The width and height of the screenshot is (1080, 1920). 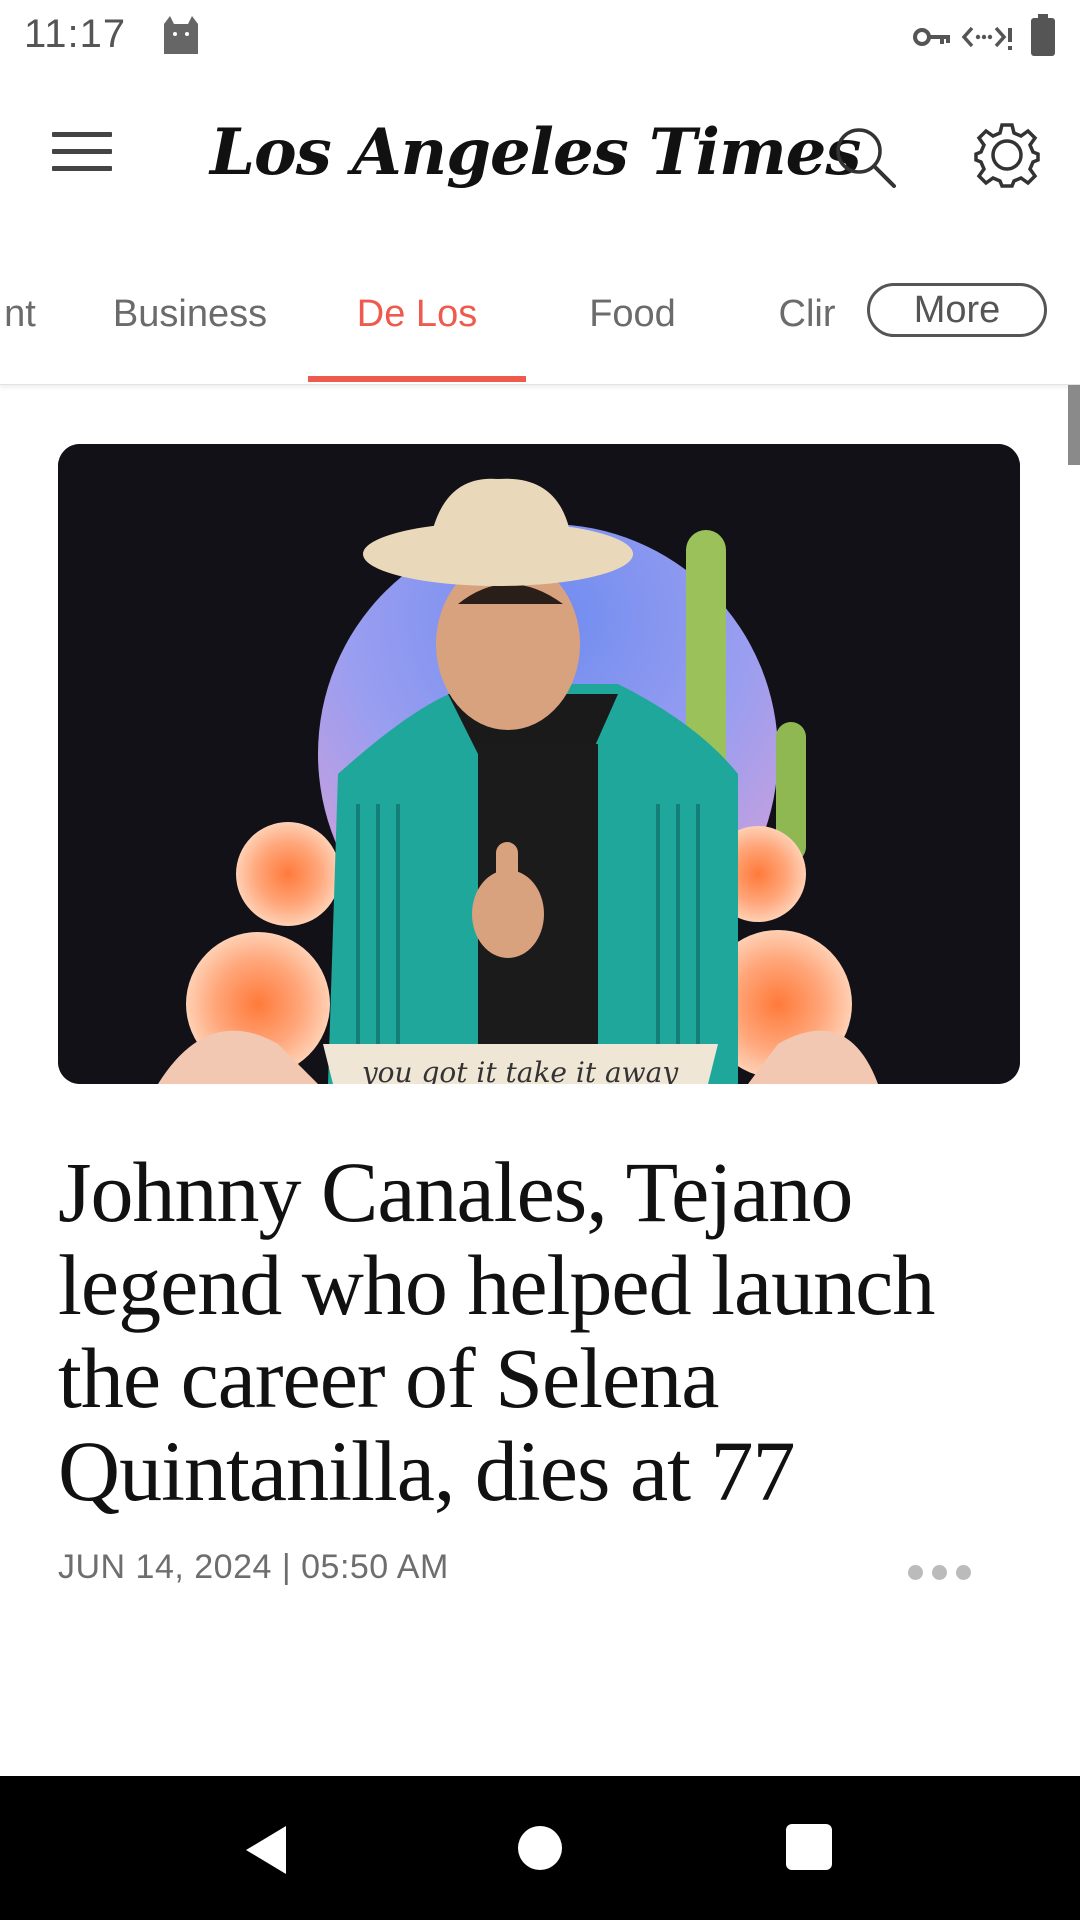 What do you see at coordinates (807, 314) in the screenshot?
I see `tab-climate: Clir` at bounding box center [807, 314].